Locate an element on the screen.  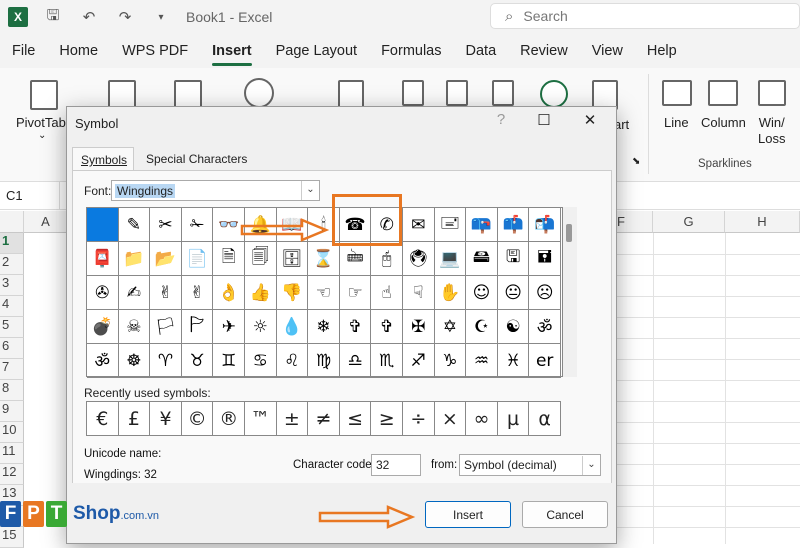
symbol-cell: 👌 is located at coordinates (229, 293).